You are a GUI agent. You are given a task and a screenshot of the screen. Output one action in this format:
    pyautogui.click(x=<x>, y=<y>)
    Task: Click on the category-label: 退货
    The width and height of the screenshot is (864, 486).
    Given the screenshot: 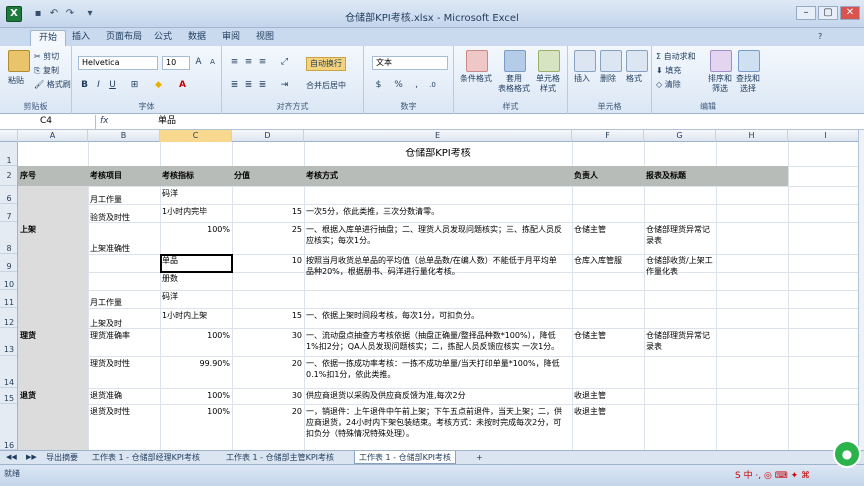 What is the action you would take?
    pyautogui.click(x=53, y=395)
    